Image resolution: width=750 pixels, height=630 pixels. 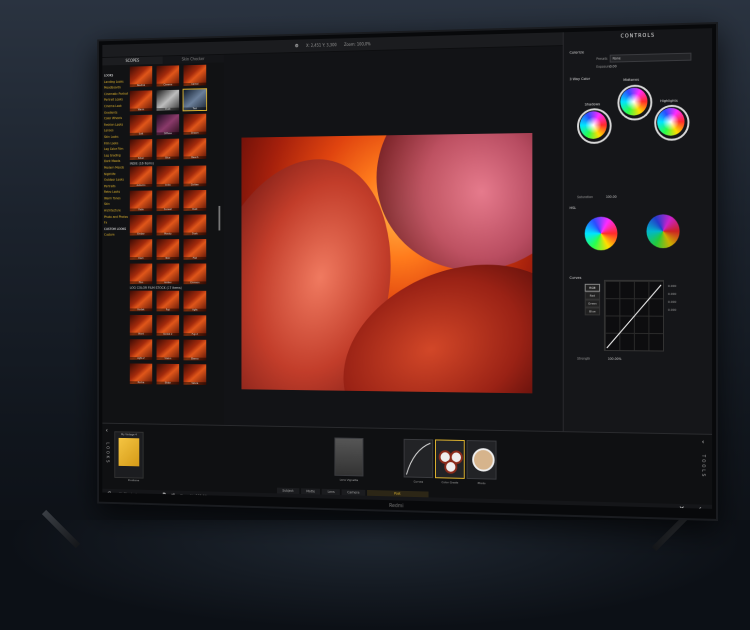 I want to click on look-thumb-label: Teal, so click(x=195, y=109).